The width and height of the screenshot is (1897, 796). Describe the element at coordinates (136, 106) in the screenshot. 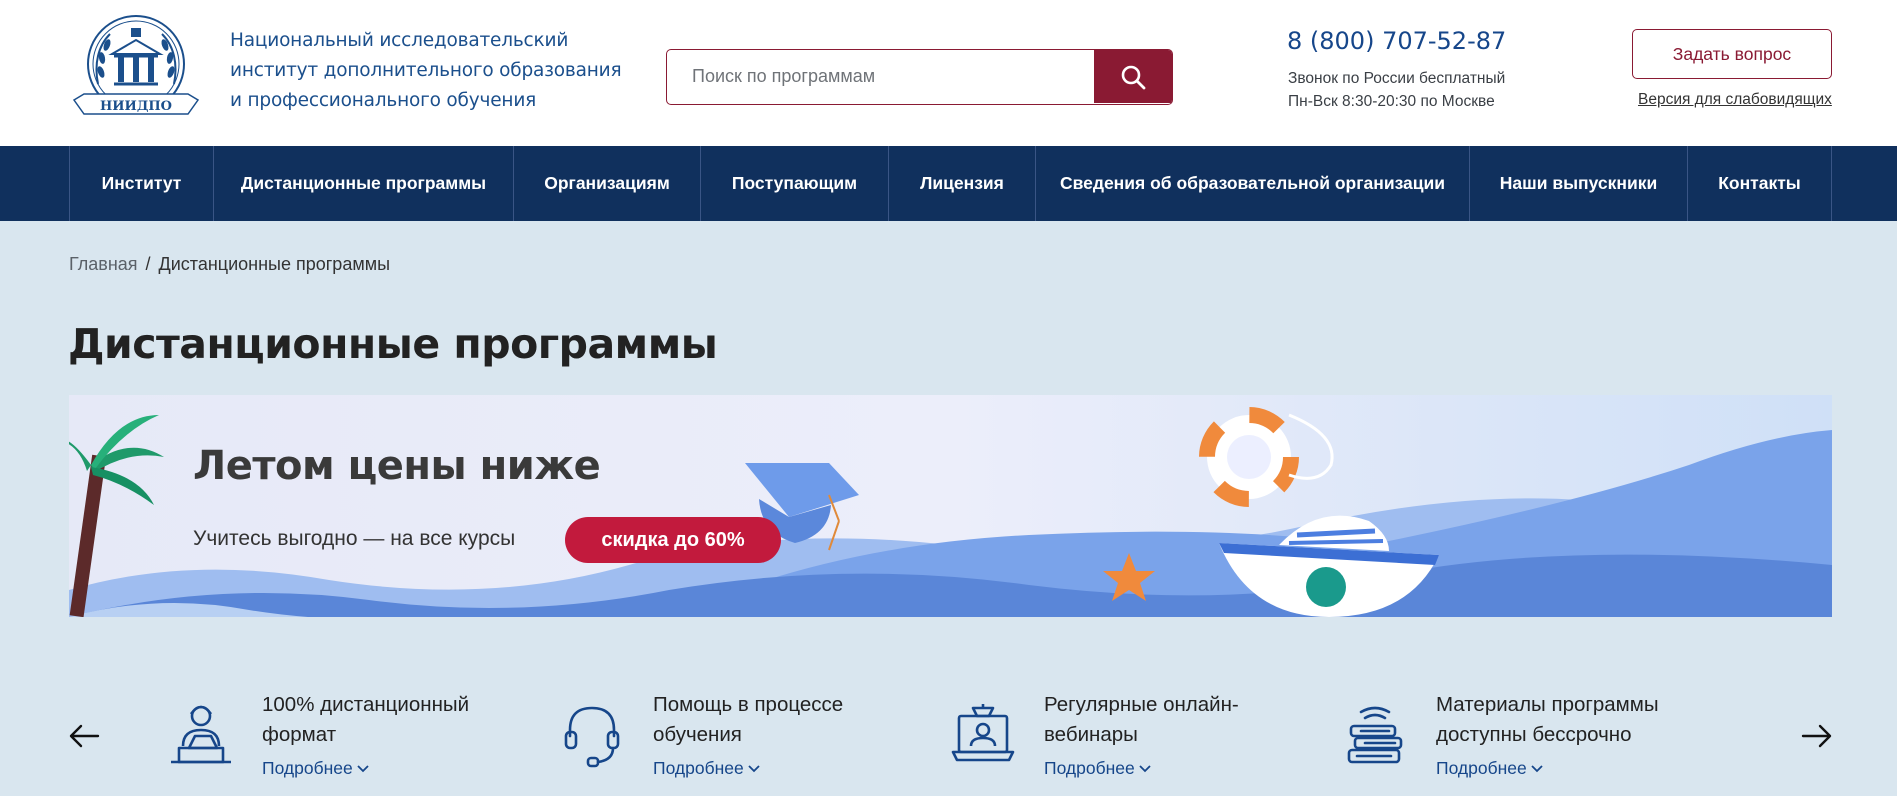

I see `logo-caption: НИИДПО` at that location.